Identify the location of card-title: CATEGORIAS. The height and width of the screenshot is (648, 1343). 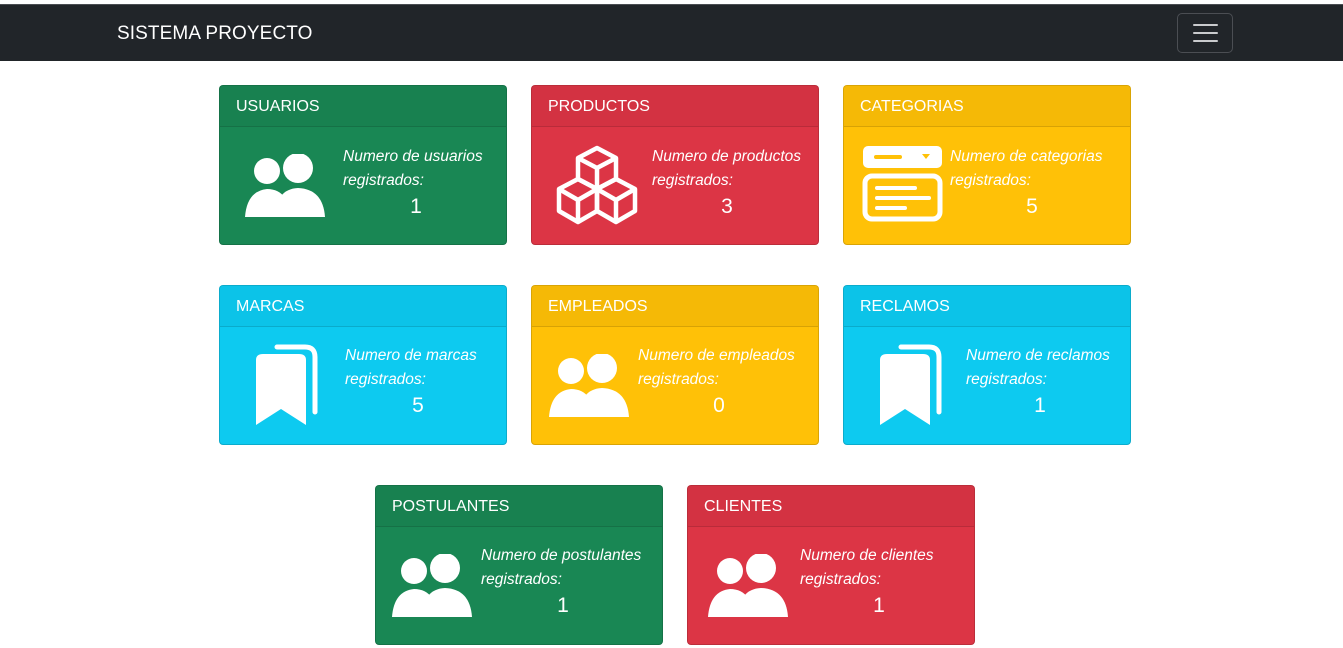
(987, 106).